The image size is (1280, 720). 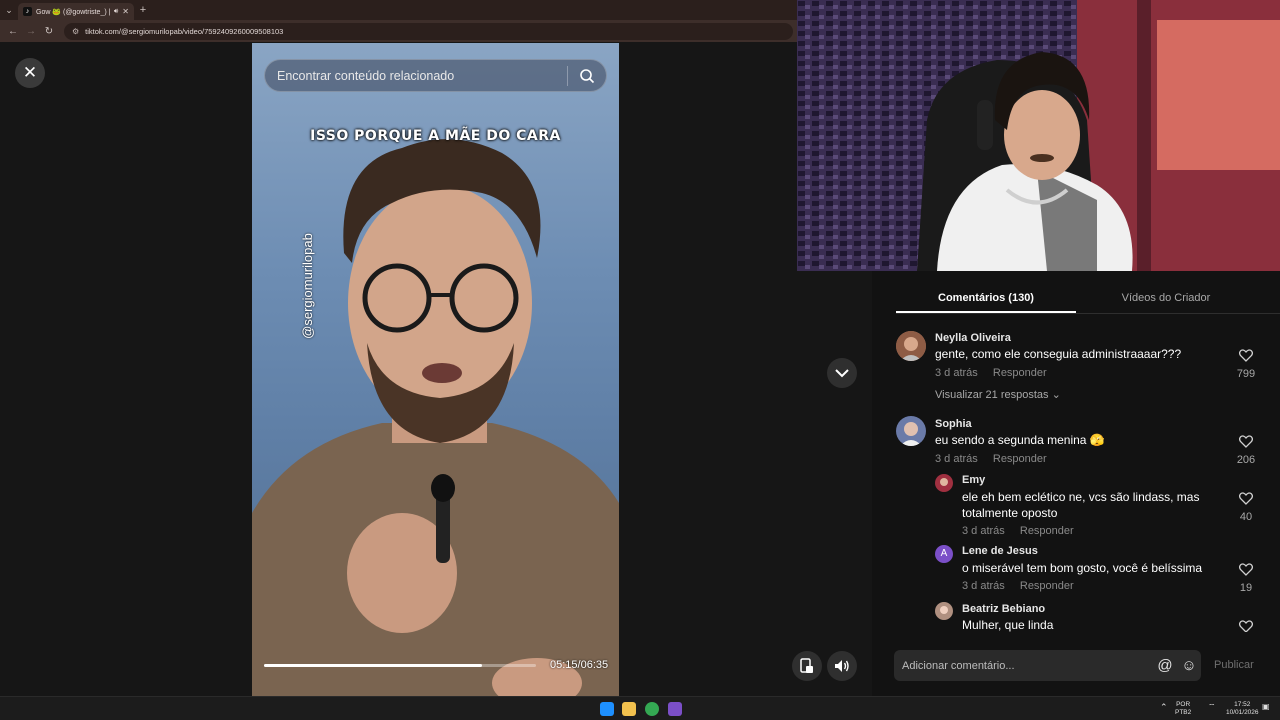 I want to click on related-search-bar: Encontrar conteúdo relacionado, so click(x=435, y=75).